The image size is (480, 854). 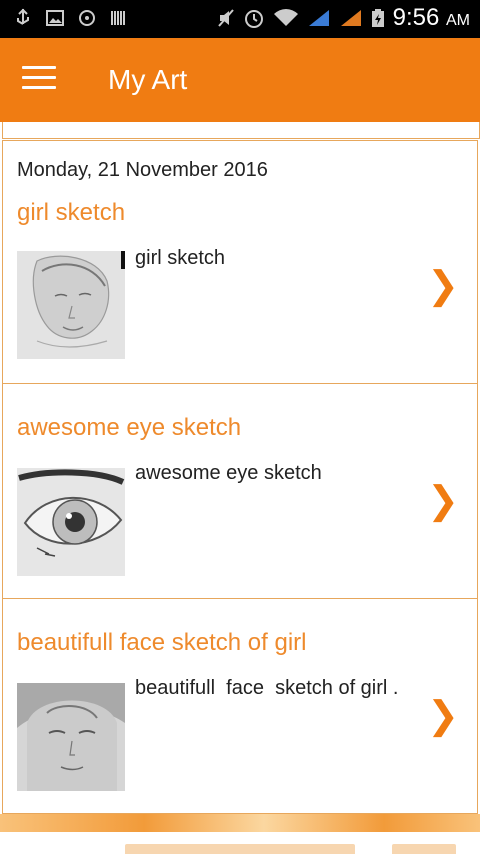 What do you see at coordinates (240, 80) in the screenshot?
I see `app-bar: My Art` at bounding box center [240, 80].